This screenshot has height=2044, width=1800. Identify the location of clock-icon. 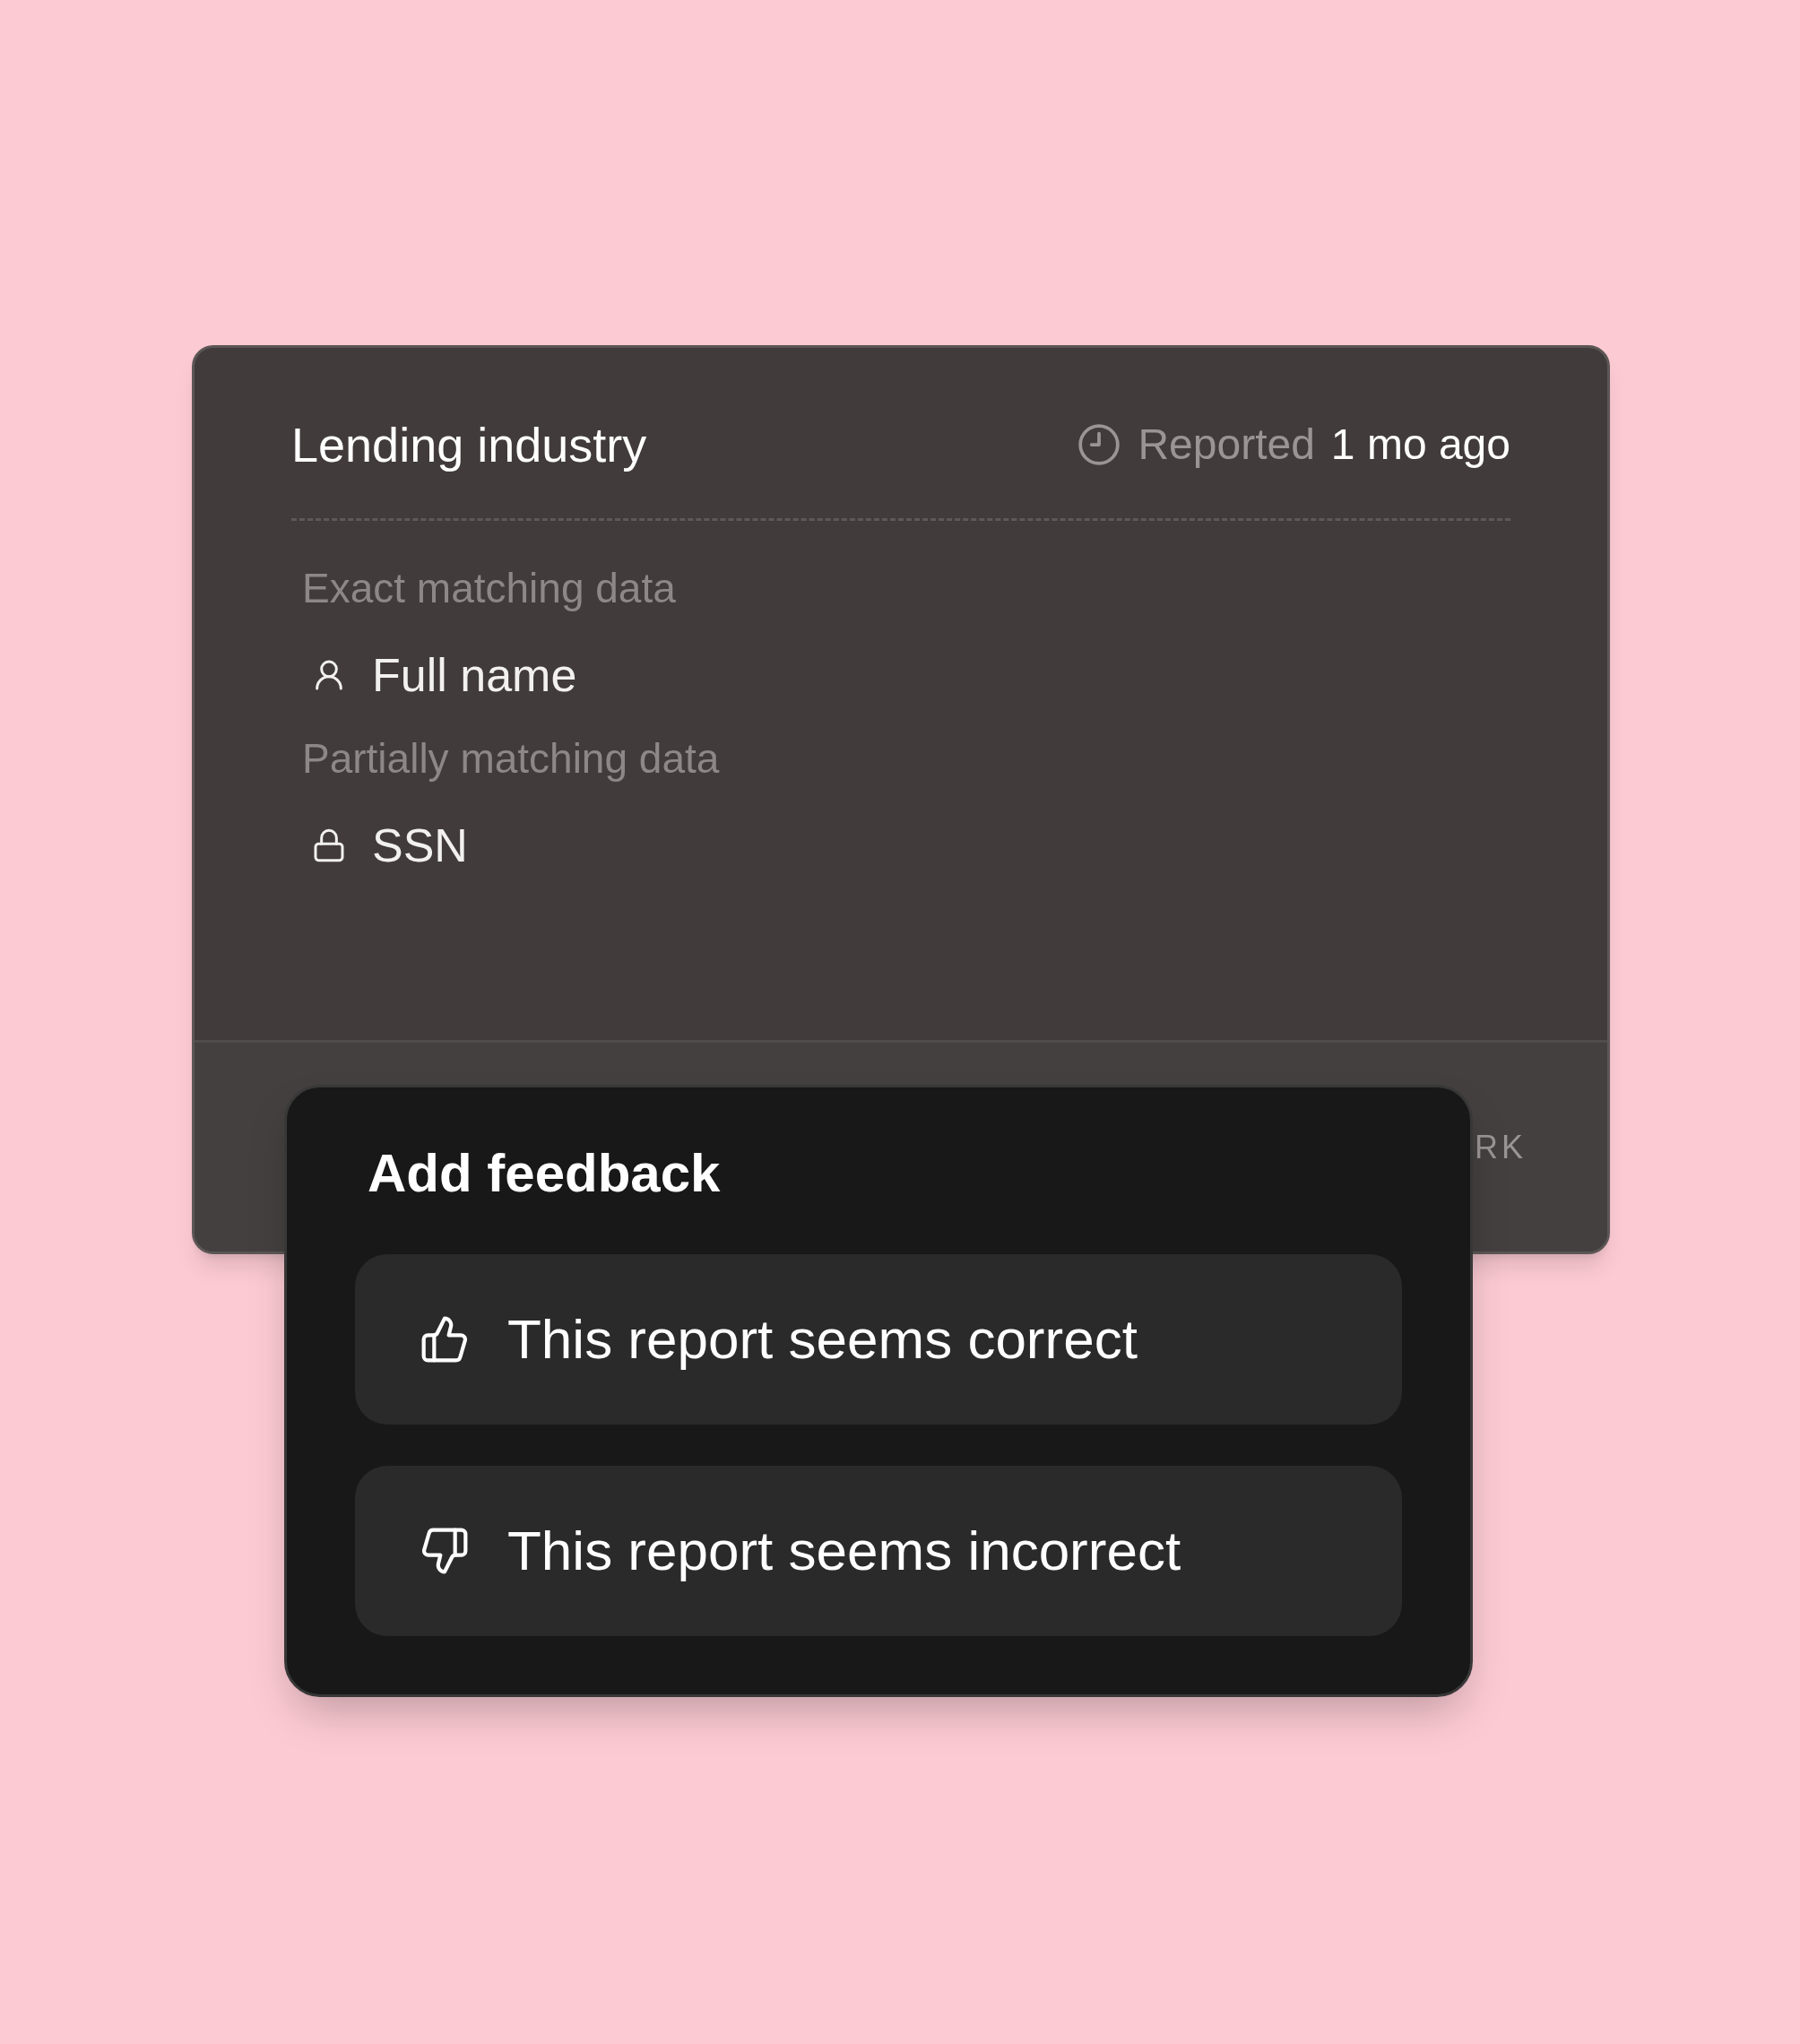
(1100, 445).